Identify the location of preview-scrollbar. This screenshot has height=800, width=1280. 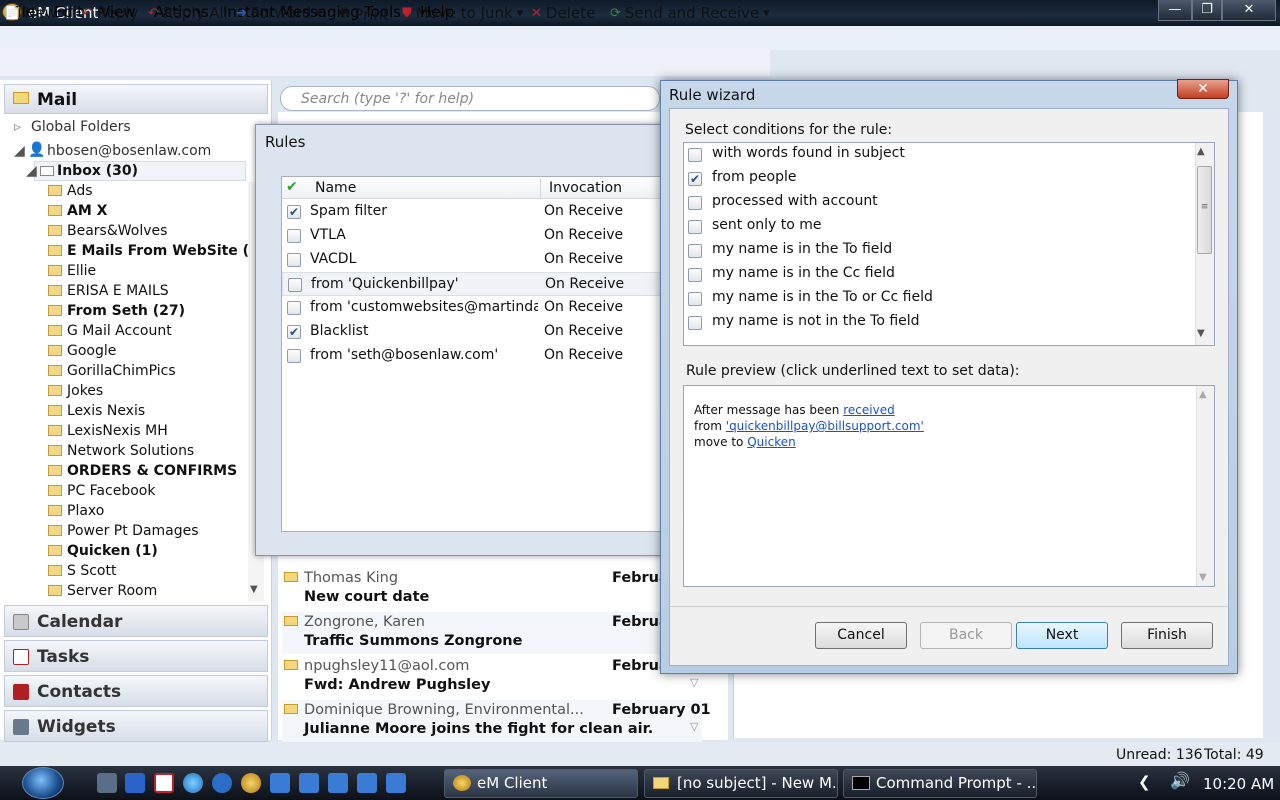
(1205, 486).